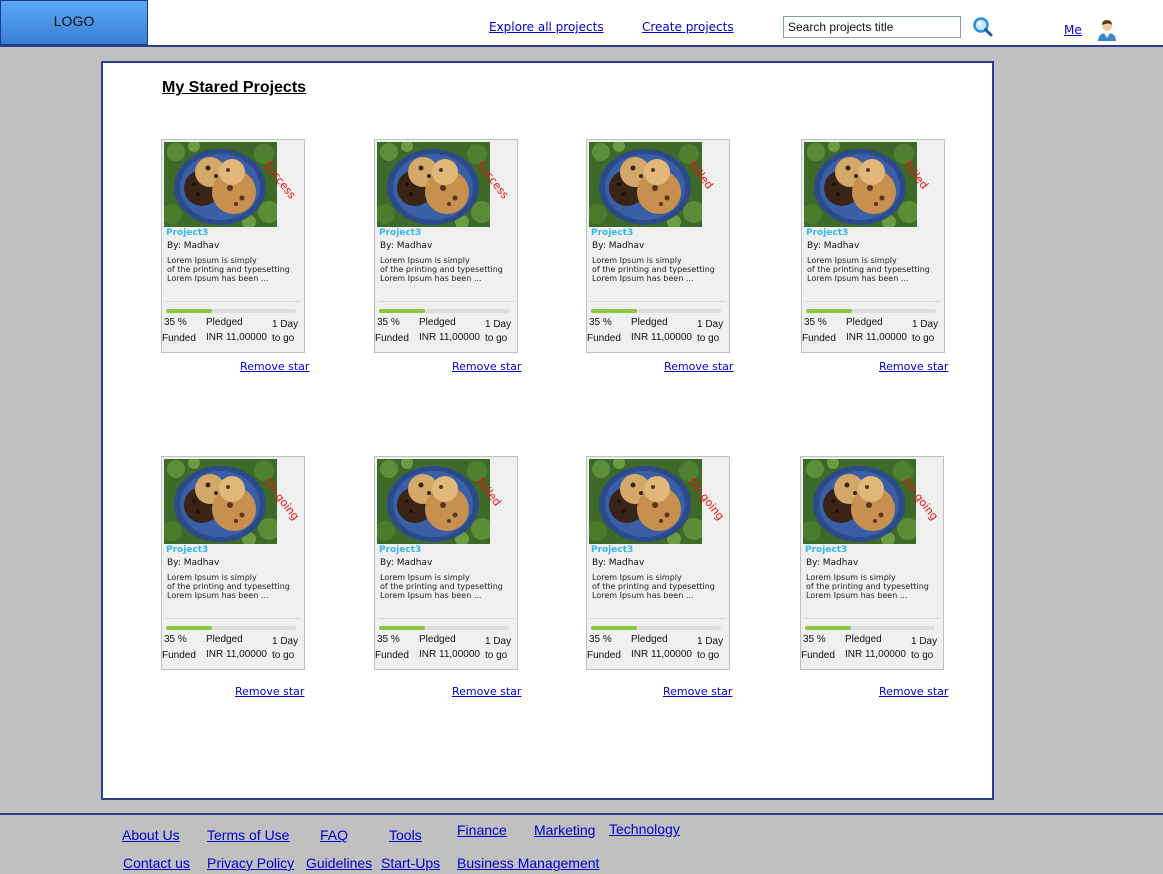 The image size is (1163, 874). I want to click on logo: LOGO, so click(74, 22).